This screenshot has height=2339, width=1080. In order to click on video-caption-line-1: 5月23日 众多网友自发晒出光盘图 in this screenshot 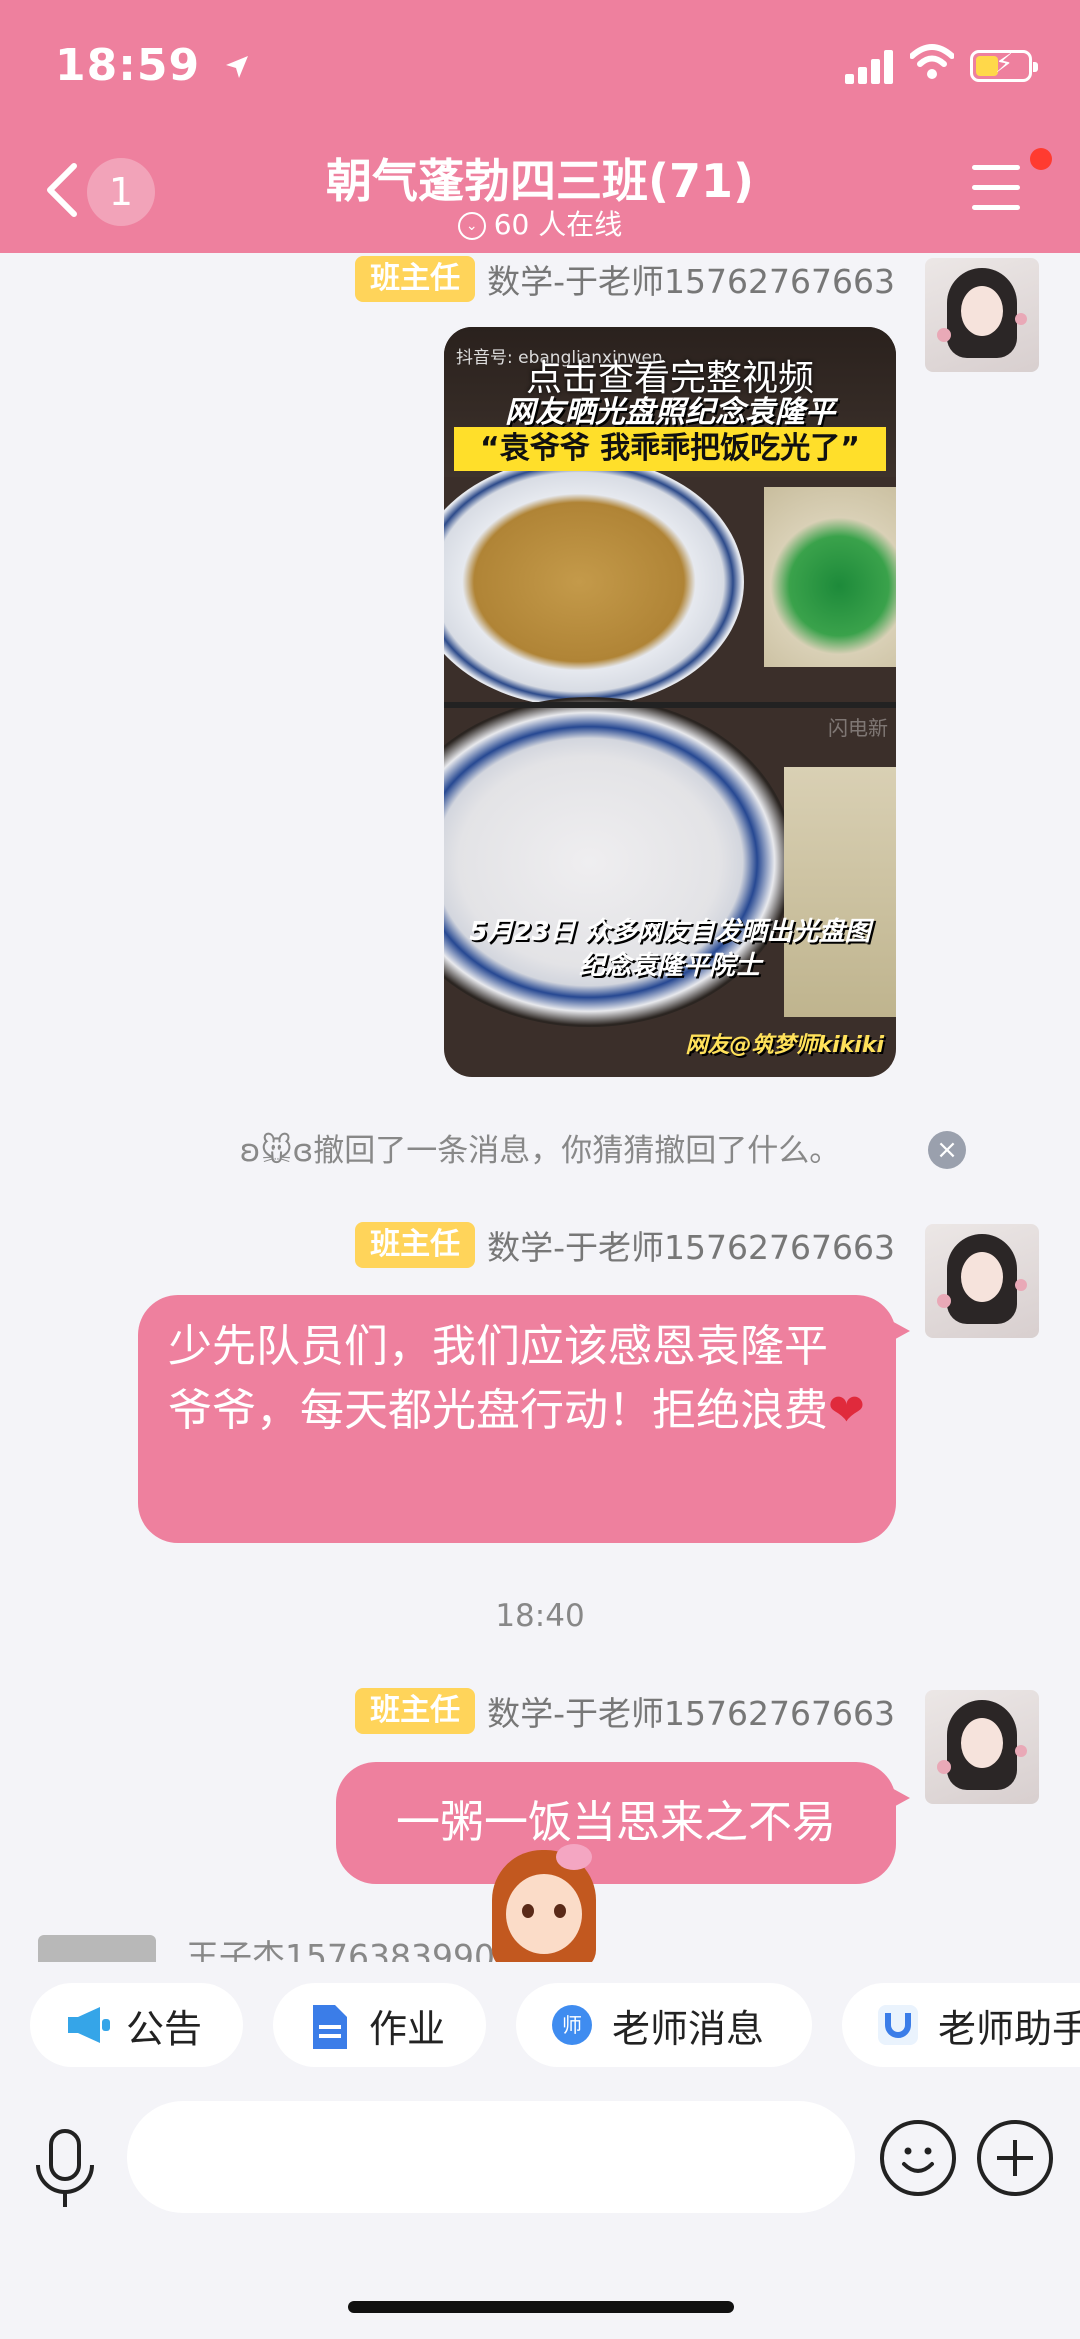, I will do `click(670, 932)`.